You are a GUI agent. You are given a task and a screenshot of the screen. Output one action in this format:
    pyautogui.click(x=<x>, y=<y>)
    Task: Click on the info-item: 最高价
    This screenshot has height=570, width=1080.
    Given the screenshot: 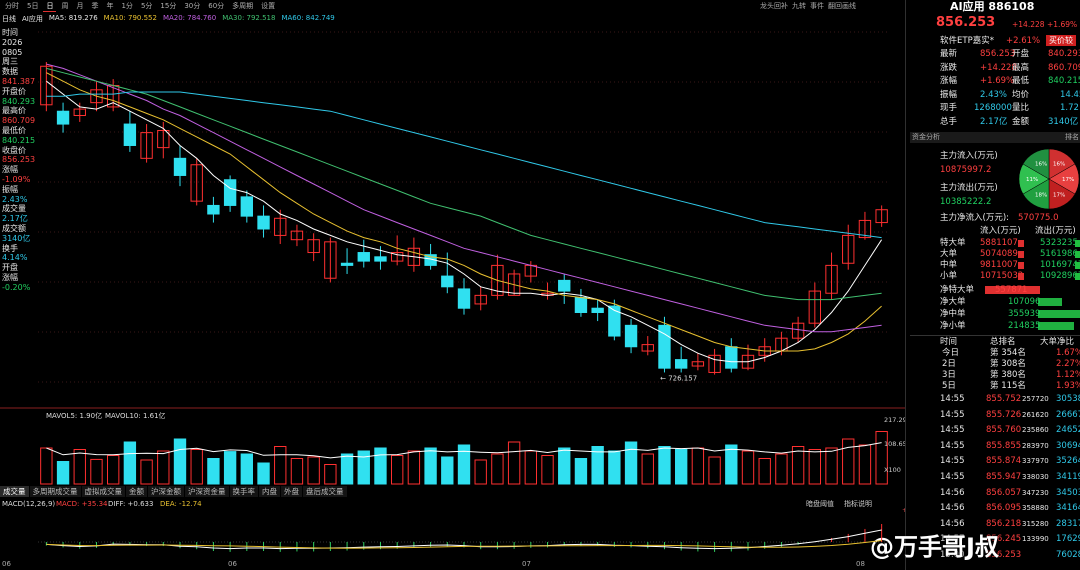 What is the action you would take?
    pyautogui.click(x=14, y=111)
    